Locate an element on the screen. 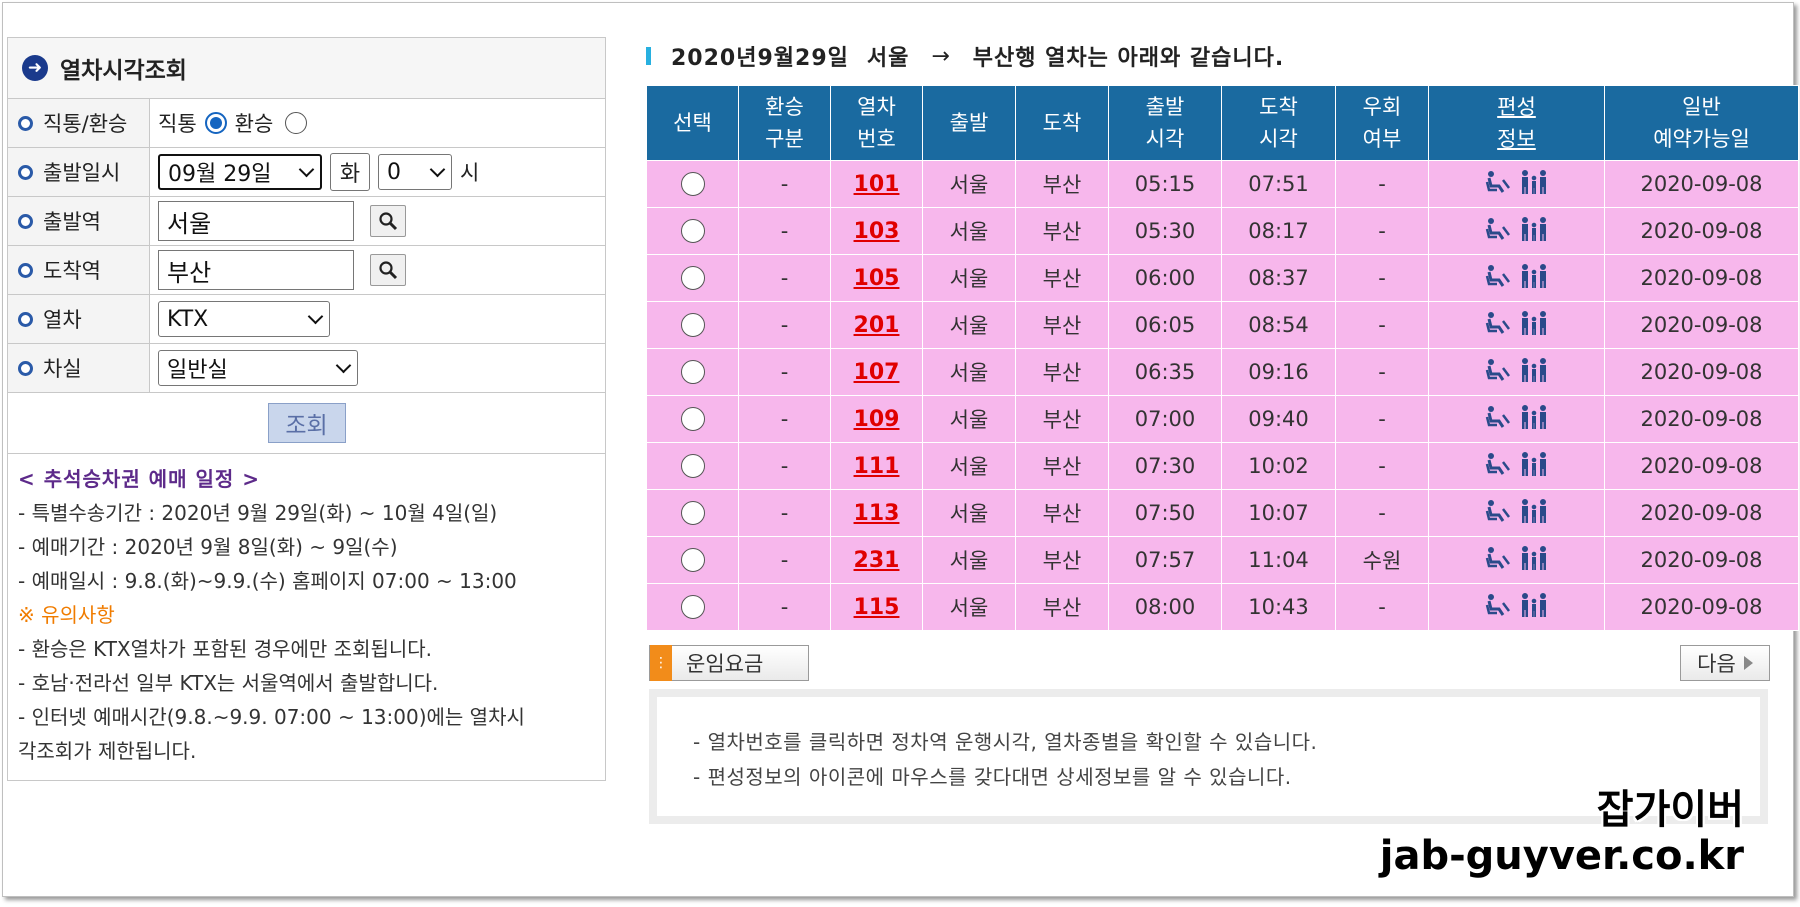  cell-departure-time: 07:50 is located at coordinates (1165, 513).